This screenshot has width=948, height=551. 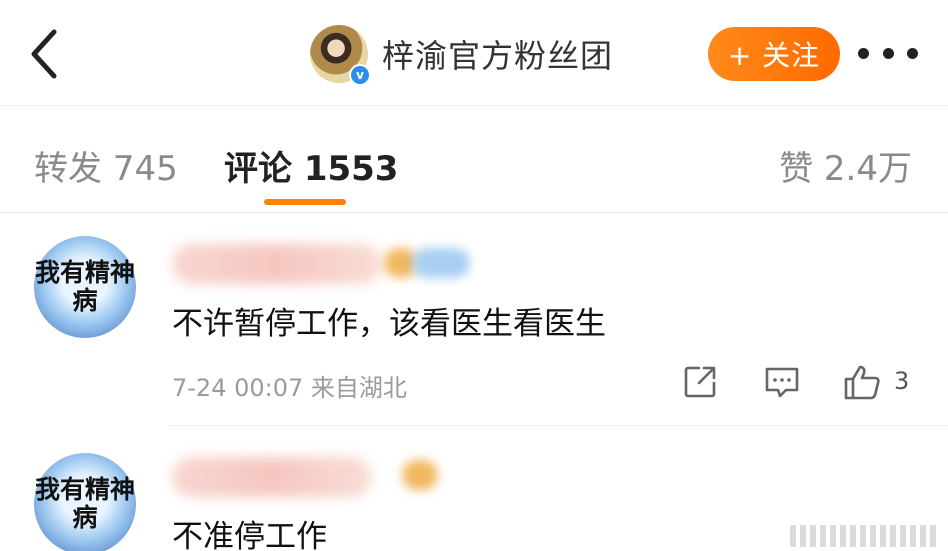 What do you see at coordinates (340, 55) in the screenshot?
I see `account-avatar: v` at bounding box center [340, 55].